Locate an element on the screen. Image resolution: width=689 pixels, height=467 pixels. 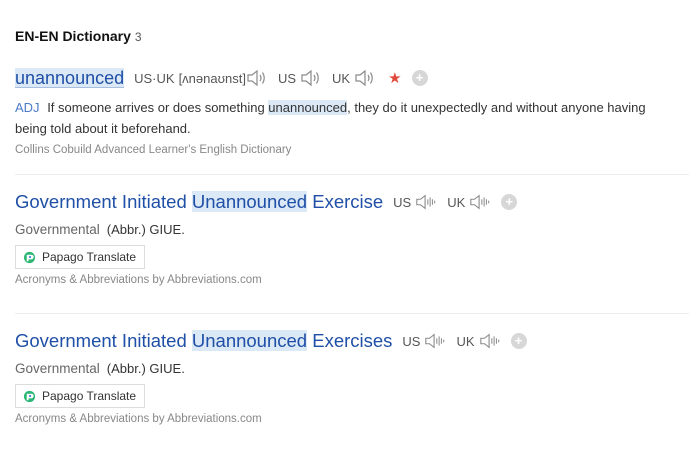
entry-title-row: unannounced US·UK [ʌnənaʊnst] US UK ★ + is located at coordinates (352, 78).